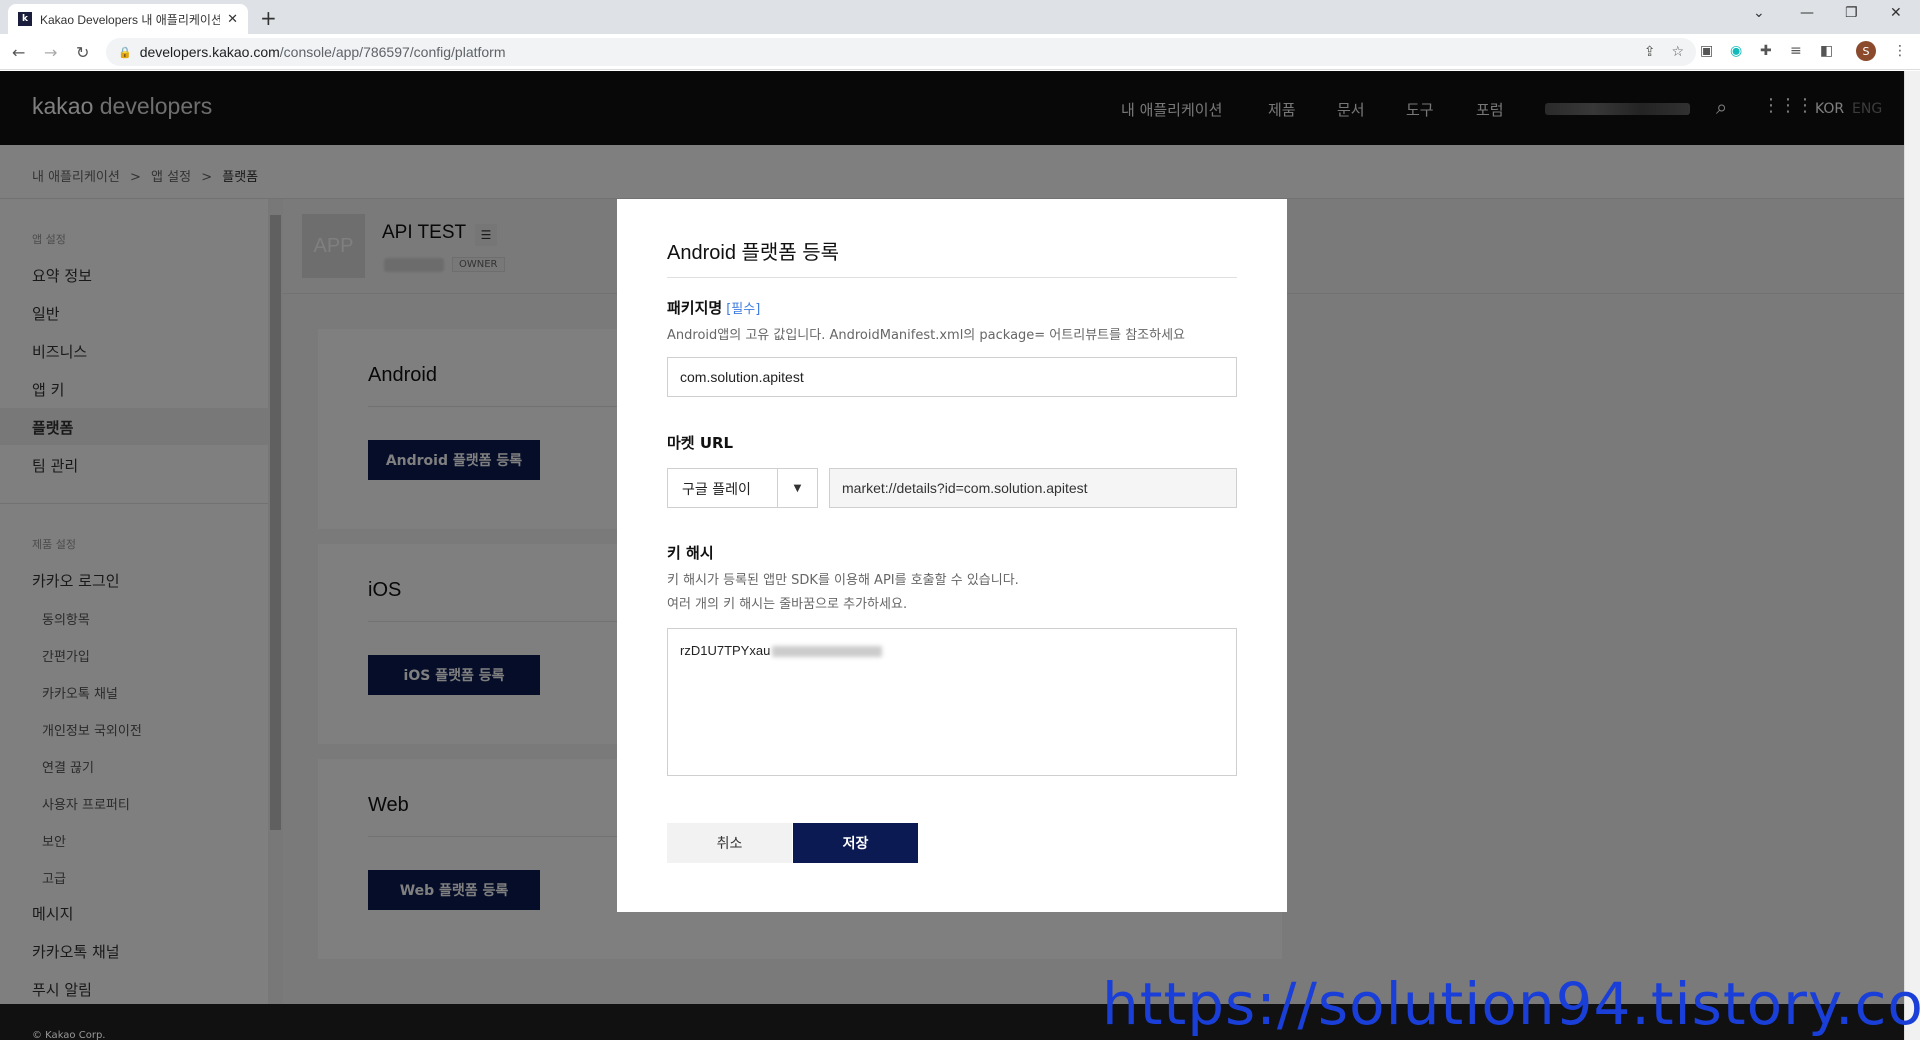 This screenshot has height=1040, width=1920. What do you see at coordinates (1759, 13) in the screenshot?
I see `tab-search-icon: ⌄` at bounding box center [1759, 13].